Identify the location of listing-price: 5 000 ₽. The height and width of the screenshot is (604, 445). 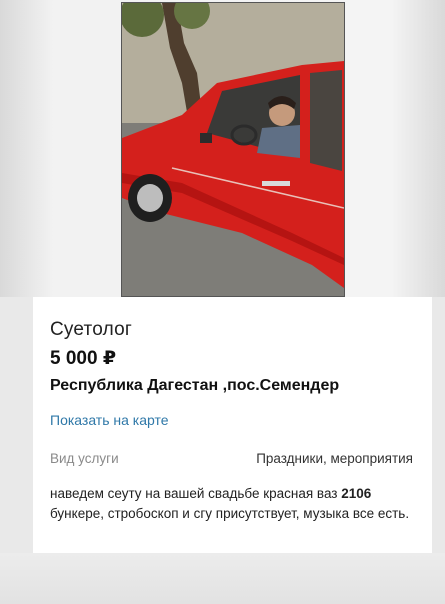
(83, 358).